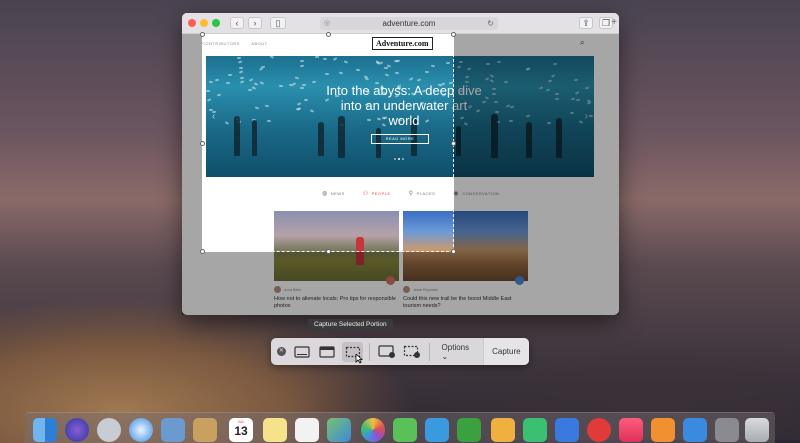  What do you see at coordinates (204, 23) in the screenshot?
I see `minimize-window-button` at bounding box center [204, 23].